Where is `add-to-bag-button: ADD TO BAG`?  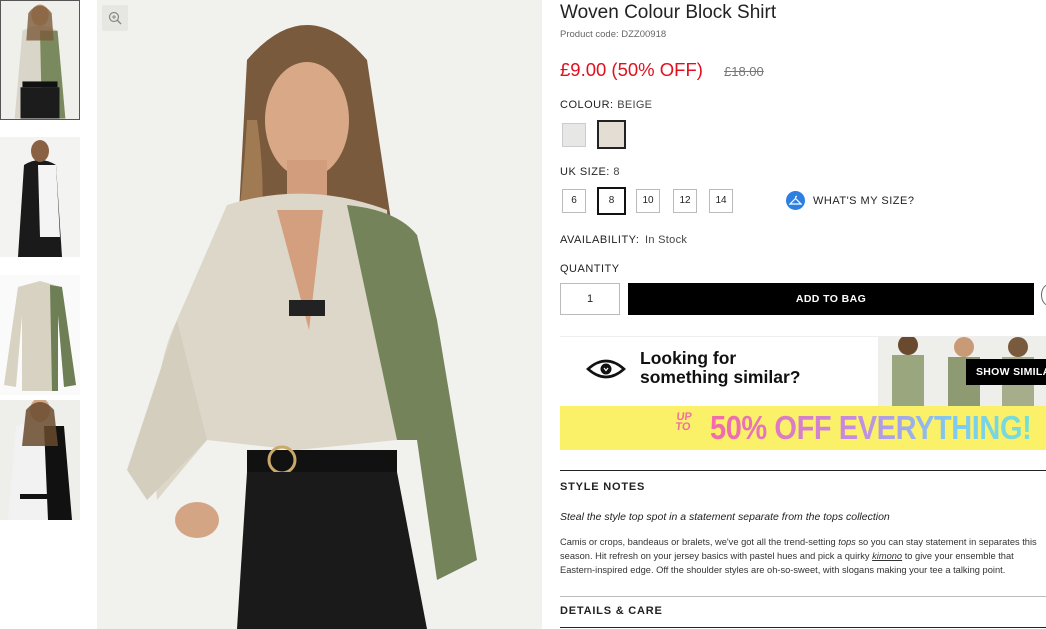
add-to-bag-button: ADD TO BAG is located at coordinates (831, 299).